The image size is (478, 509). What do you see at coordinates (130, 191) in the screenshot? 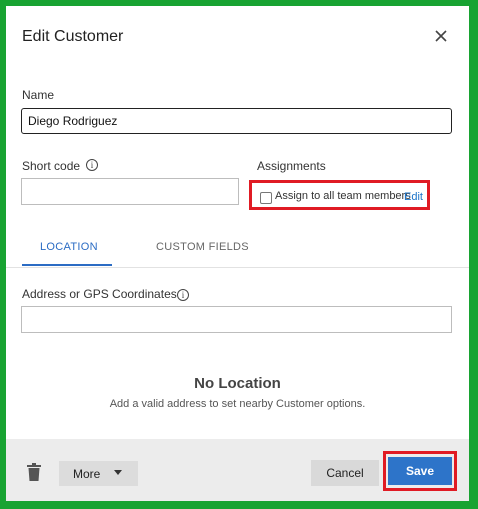
I see `short-code-input` at bounding box center [130, 191].